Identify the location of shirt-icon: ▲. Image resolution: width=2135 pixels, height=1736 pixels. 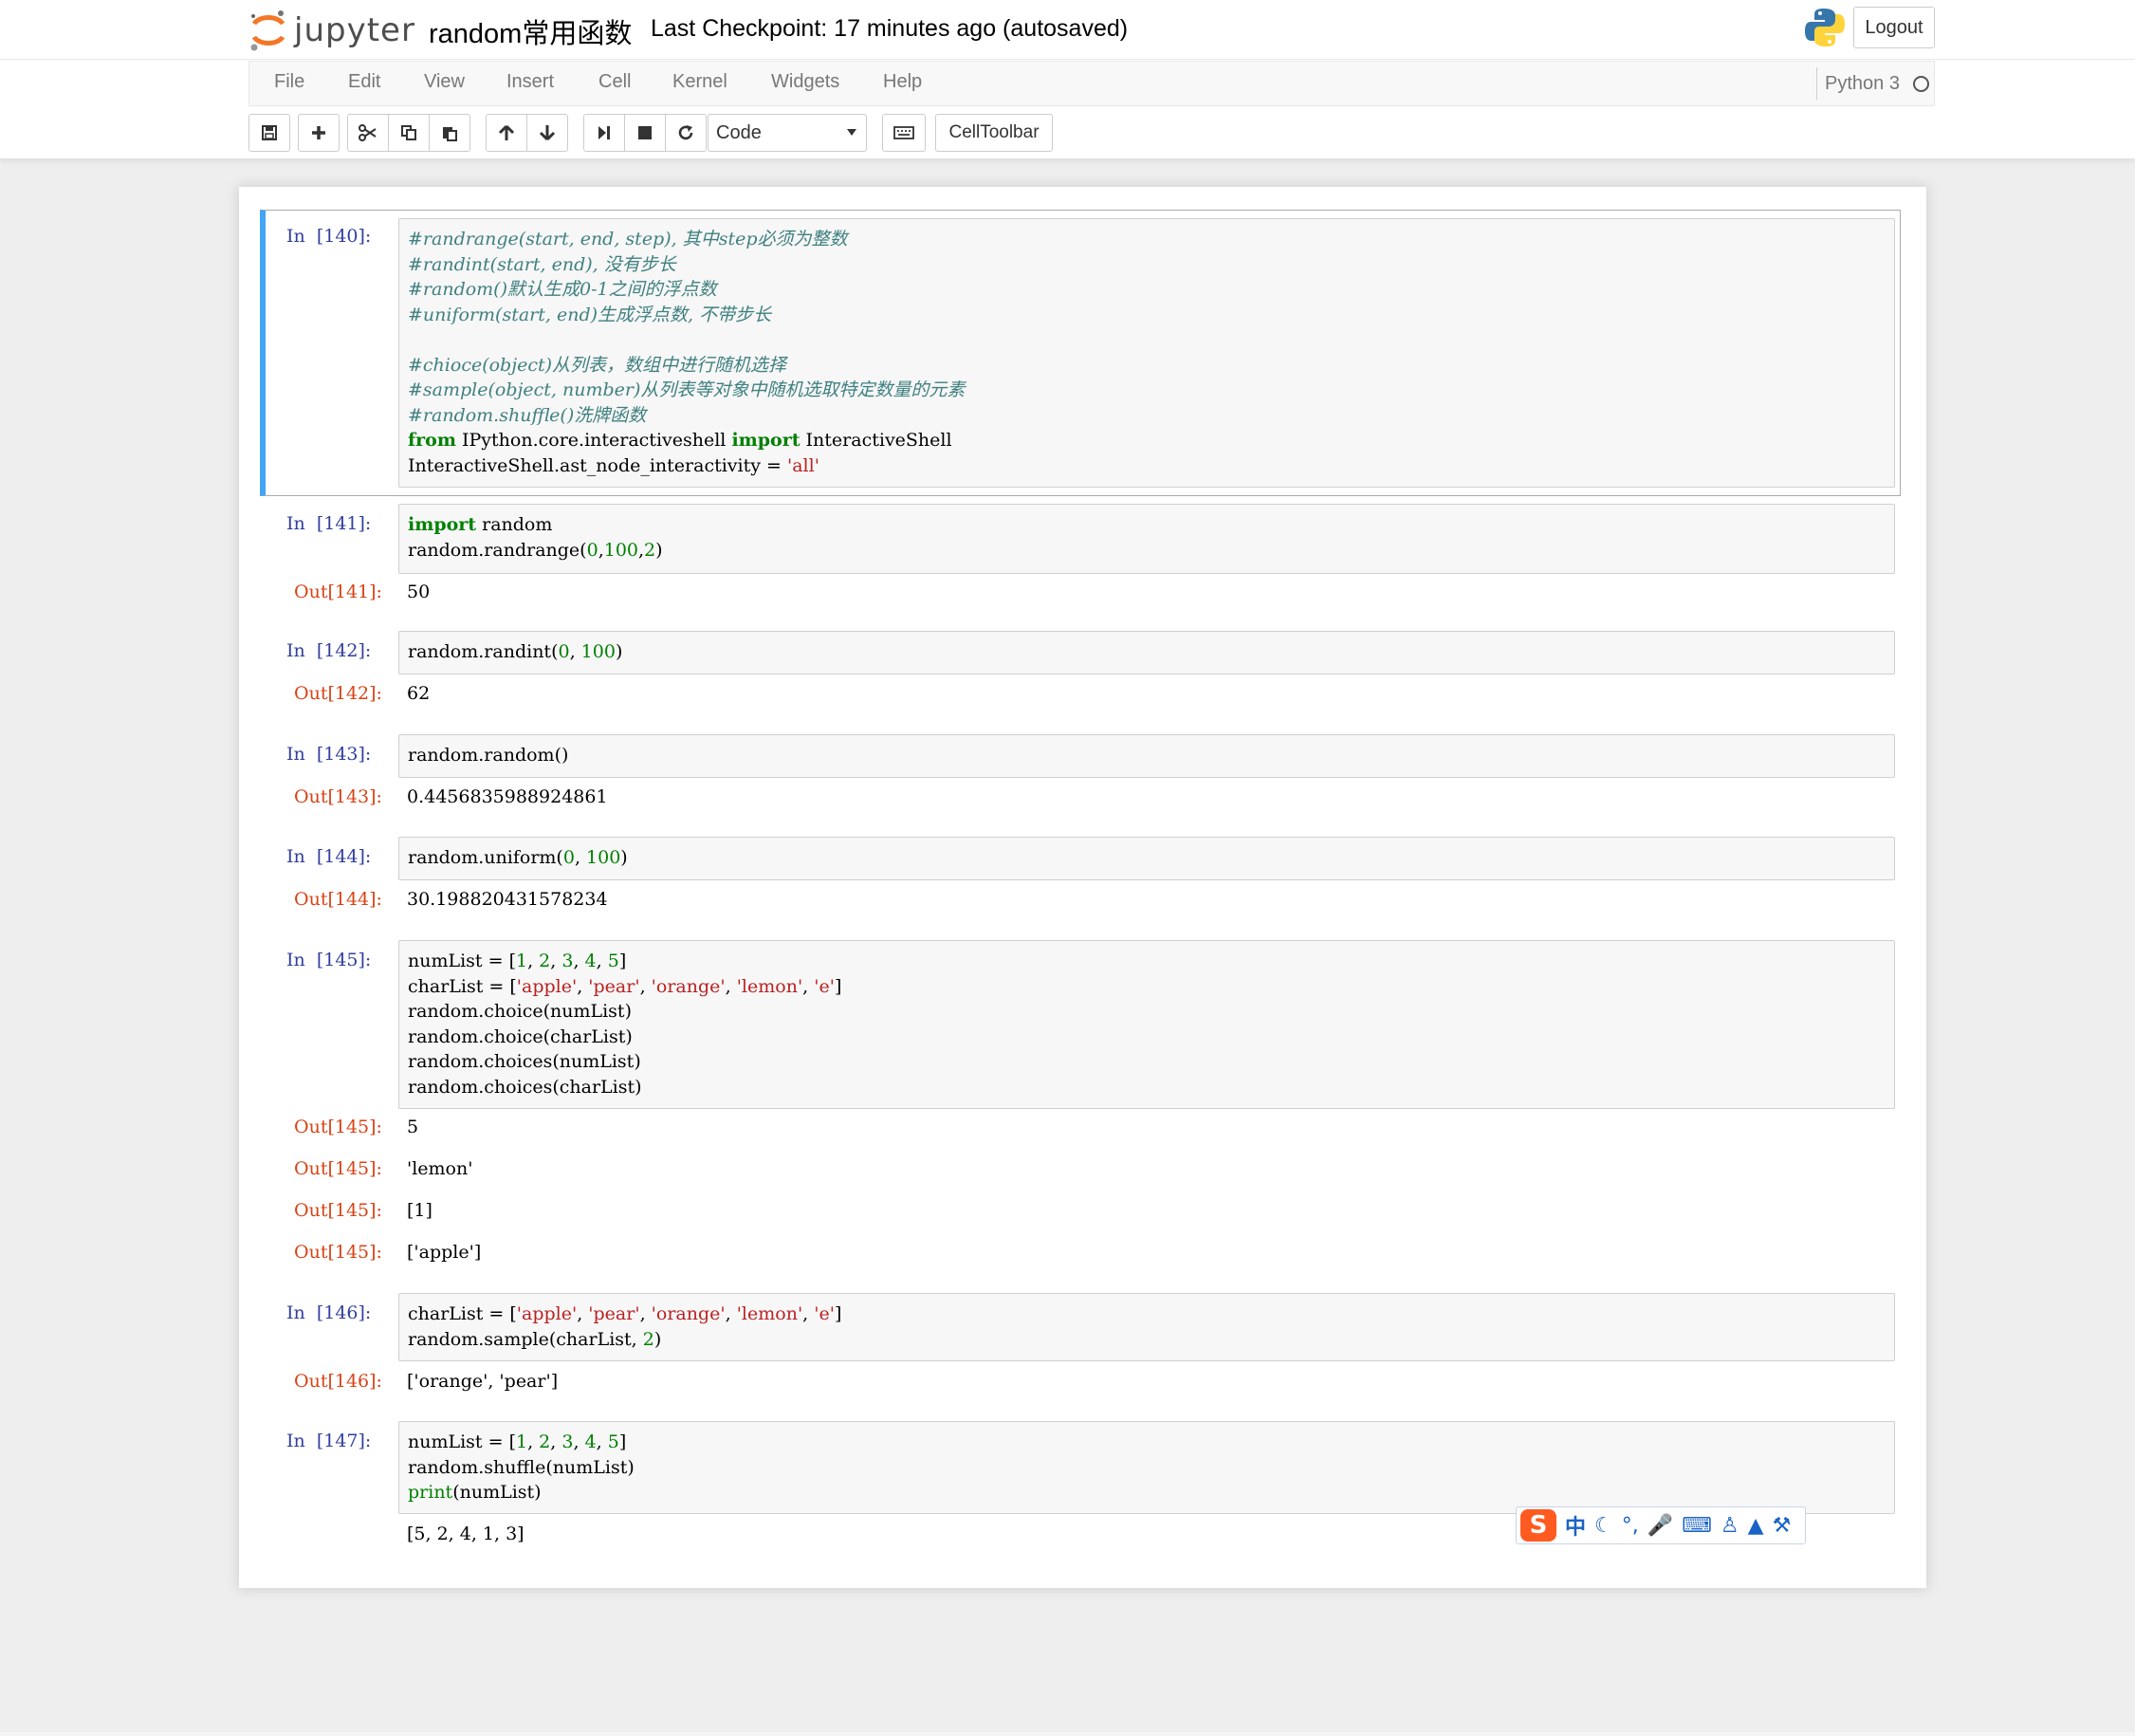
(1756, 1526).